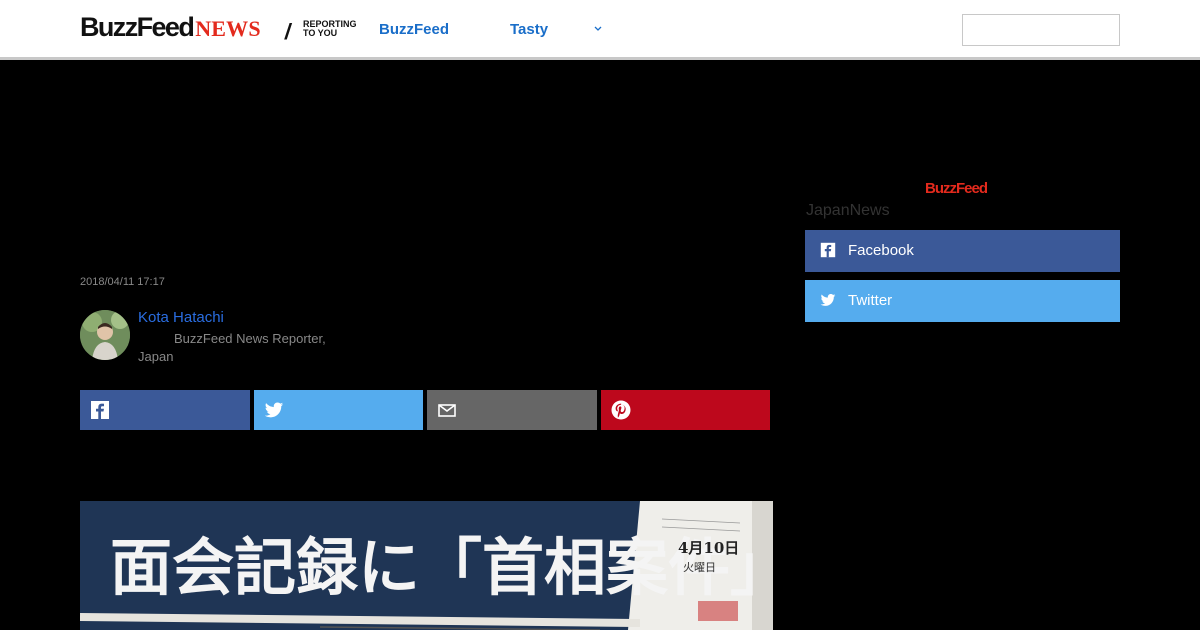 The width and height of the screenshot is (1200, 630). Describe the element at coordinates (881, 250) in the screenshot. I see `follow-facebook-label: Facebook` at that location.